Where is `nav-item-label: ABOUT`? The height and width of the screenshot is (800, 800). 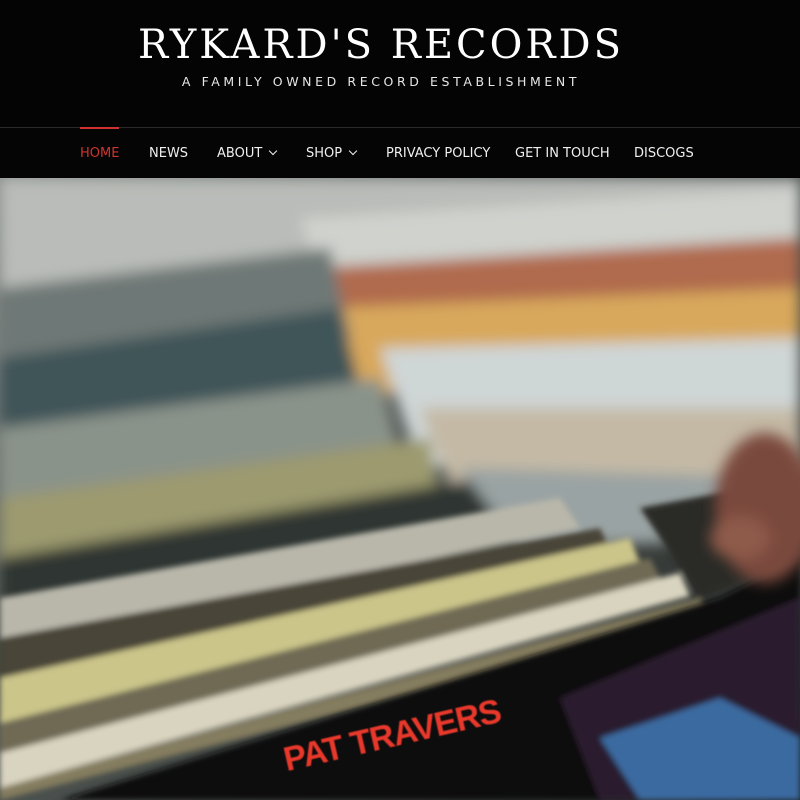
nav-item-label: ABOUT is located at coordinates (240, 153).